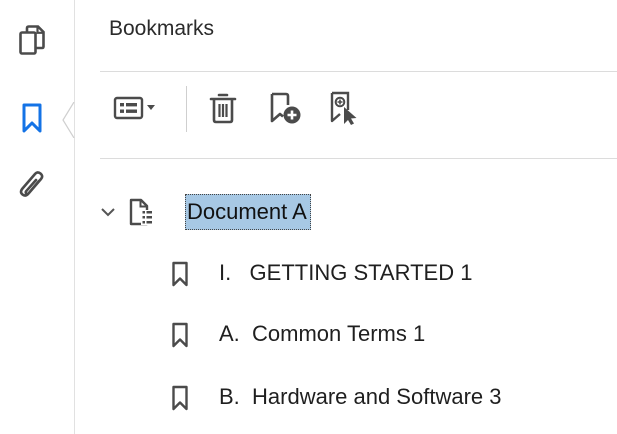  I want to click on page-thumbnails-icon, so click(32, 40).